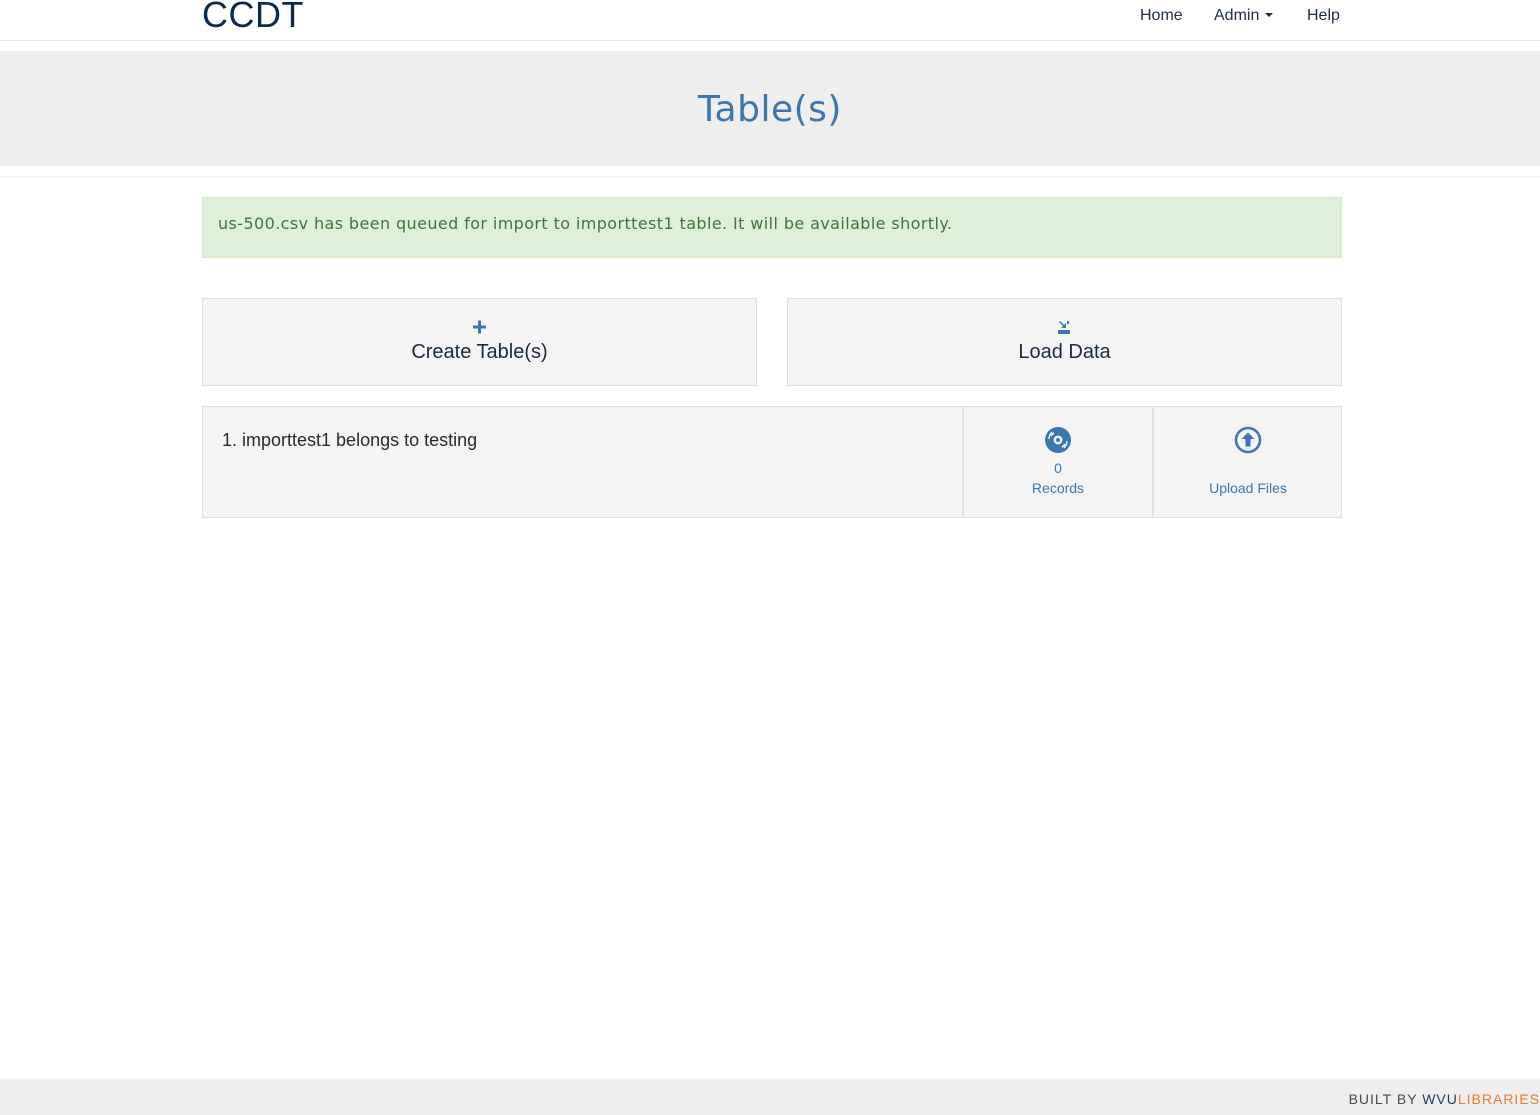 Image resolution: width=1540 pixels, height=1115 pixels. Describe the element at coordinates (479, 352) in the screenshot. I see `create-tables-label: Create Table(s)` at that location.